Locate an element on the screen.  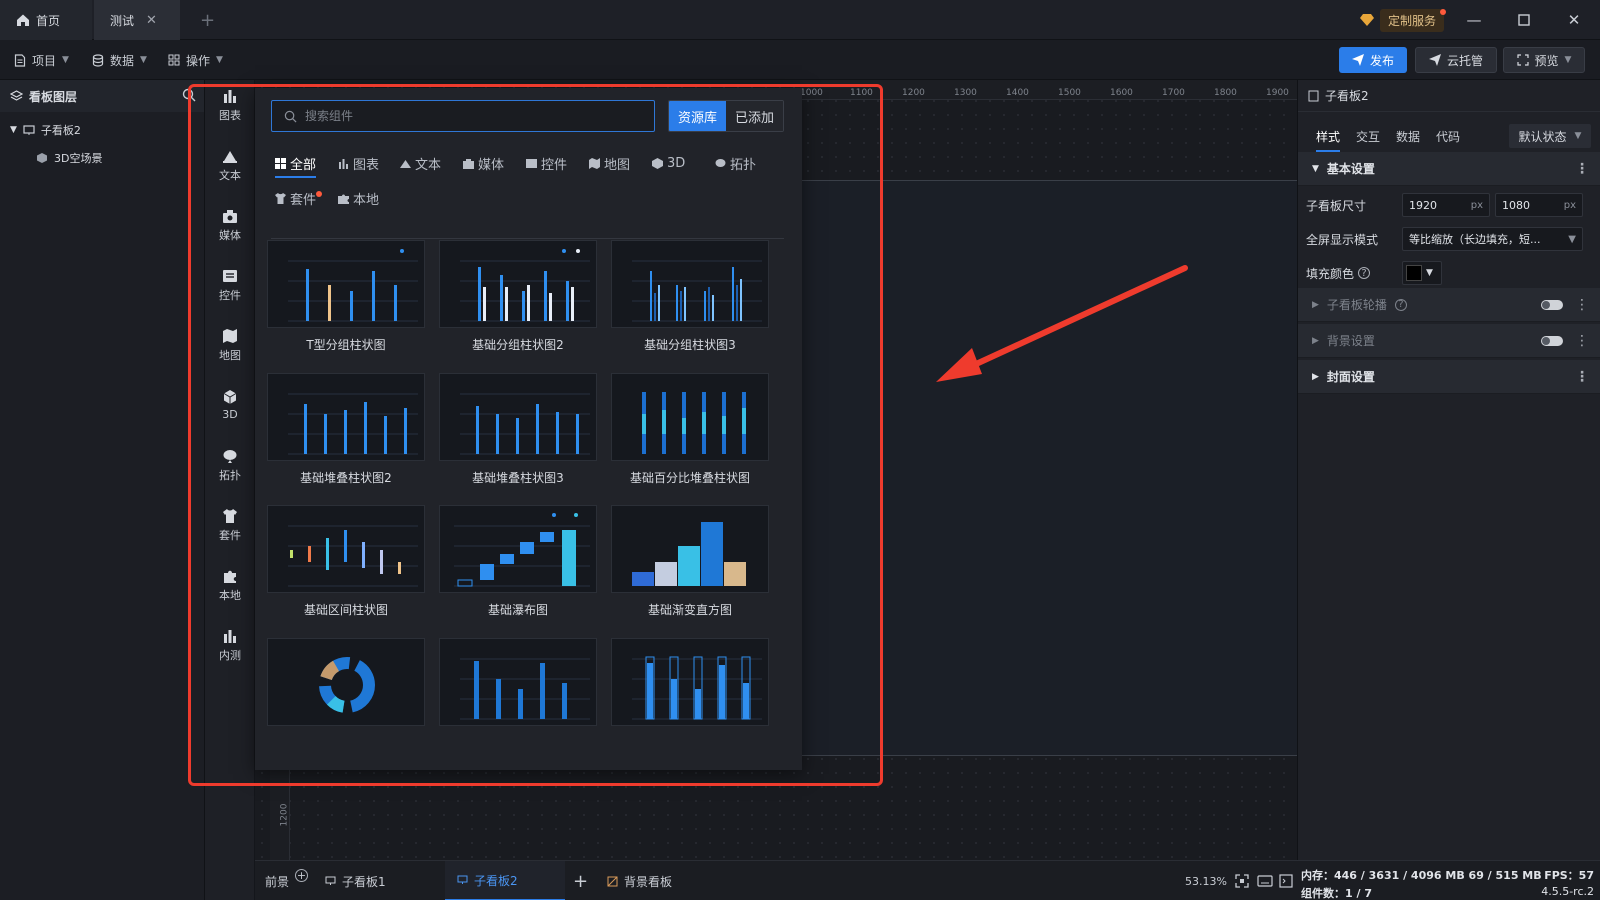
section-cover: ▶ 封面设置 ⋮ is located at coordinates (1449, 377).